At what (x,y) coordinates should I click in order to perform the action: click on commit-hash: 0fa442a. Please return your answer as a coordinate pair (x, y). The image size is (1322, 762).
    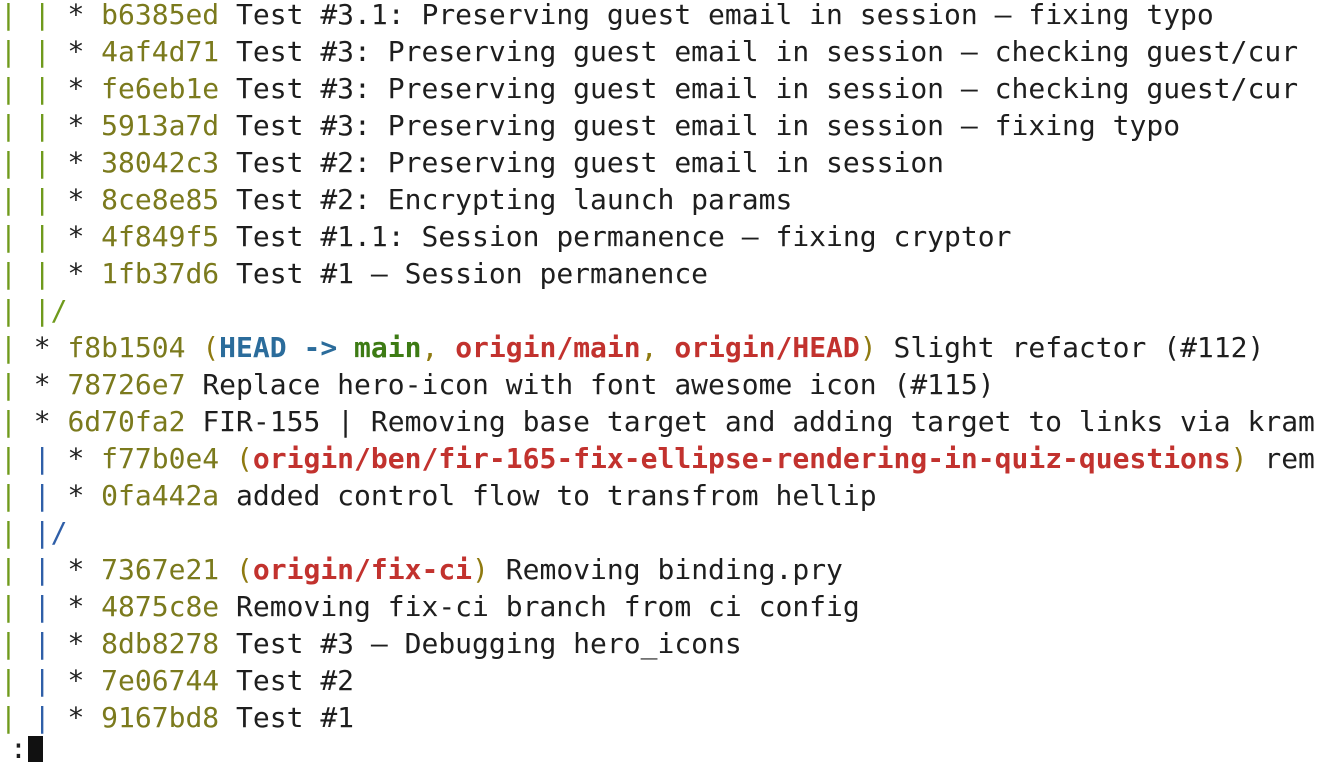
    Looking at the image, I should click on (160, 495).